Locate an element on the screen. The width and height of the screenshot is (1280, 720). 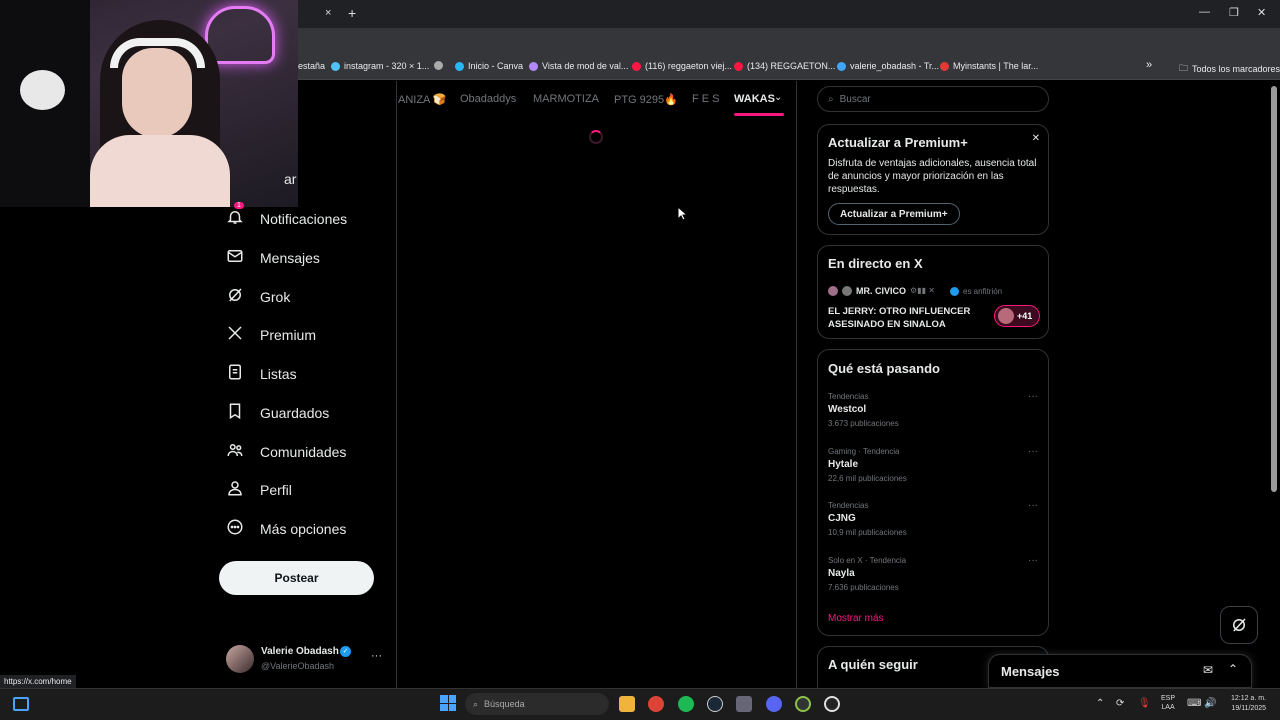
maximize-button: ❐ is located at coordinates (1234, 12).